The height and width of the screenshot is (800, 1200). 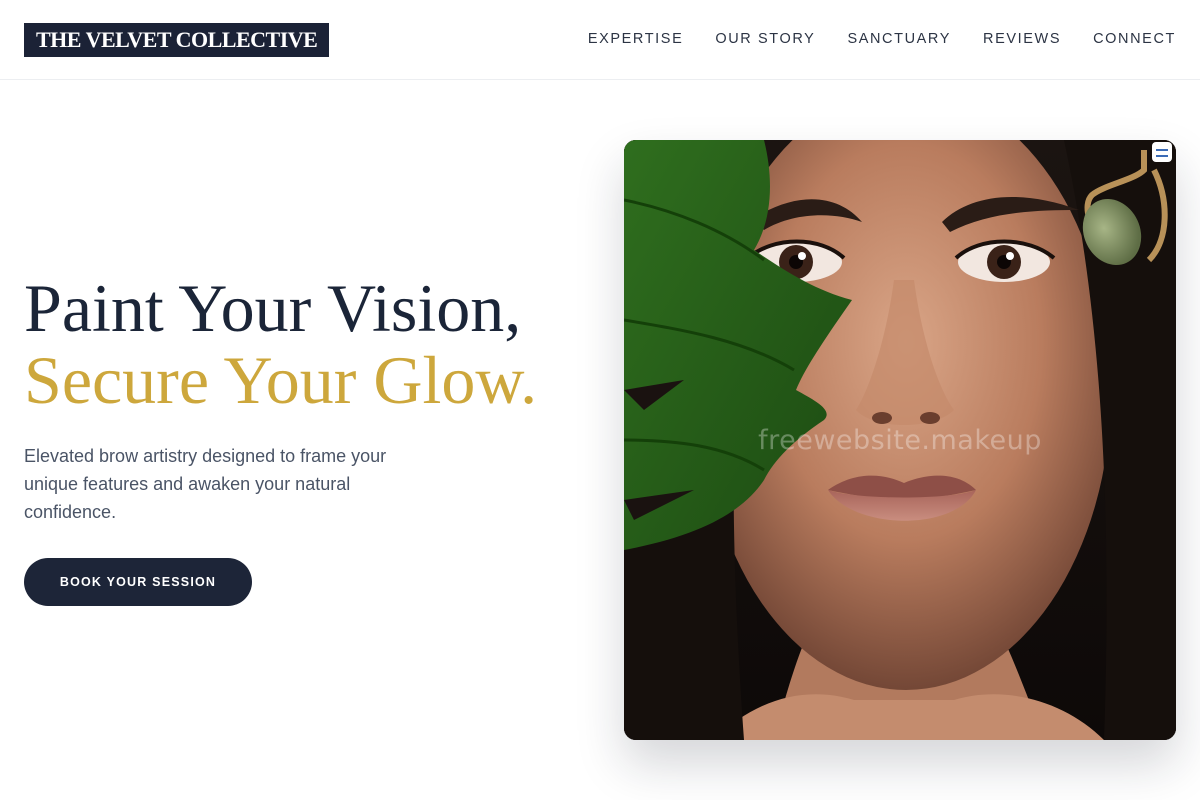 I want to click on image-watermark: freewebsite.makeup, so click(x=900, y=440).